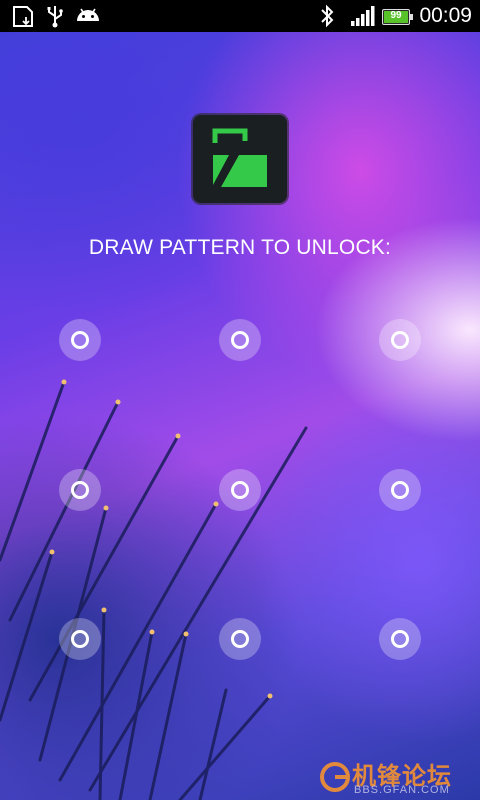  Describe the element at coordinates (55, 16) in the screenshot. I see `usb-icon` at that location.